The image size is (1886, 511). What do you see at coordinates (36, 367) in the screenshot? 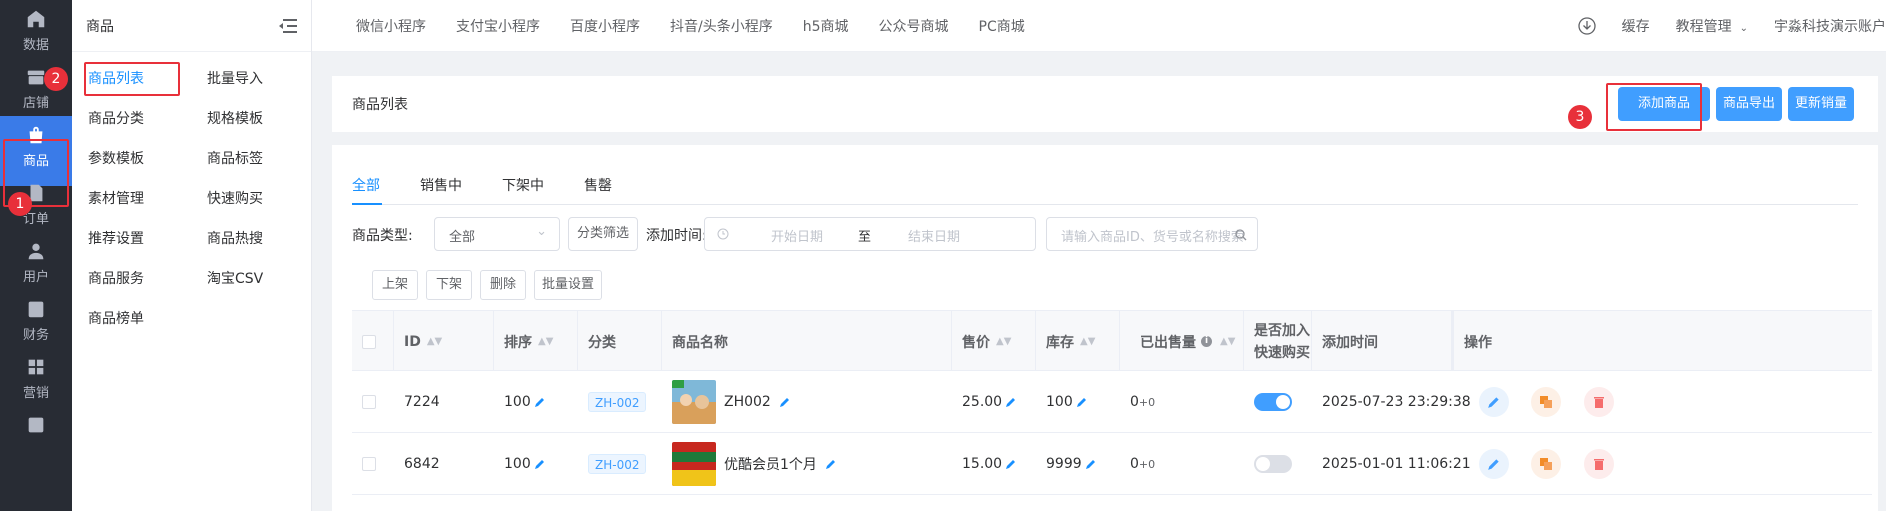
I see `grid-icon` at bounding box center [36, 367].